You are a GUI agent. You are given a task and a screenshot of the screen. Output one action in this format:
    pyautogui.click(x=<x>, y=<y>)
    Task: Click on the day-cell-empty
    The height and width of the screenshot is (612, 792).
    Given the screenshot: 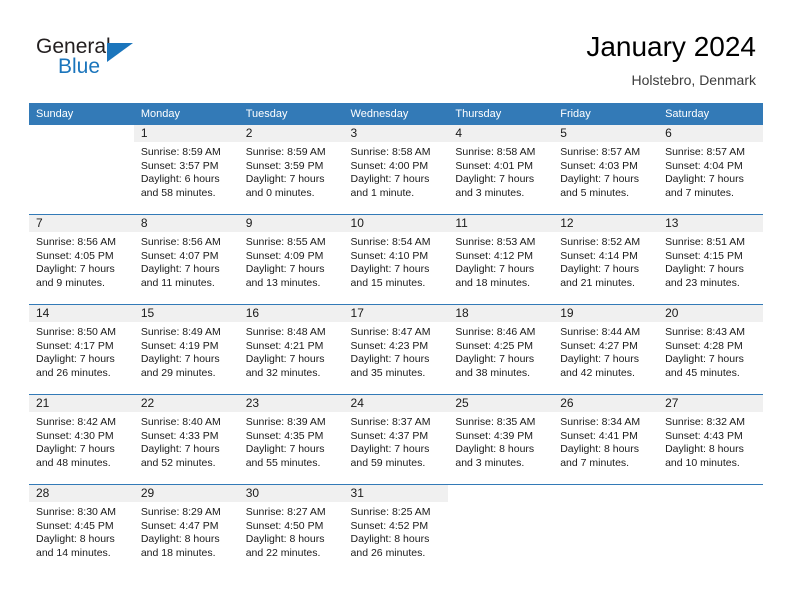 What is the action you would take?
    pyautogui.click(x=605, y=529)
    